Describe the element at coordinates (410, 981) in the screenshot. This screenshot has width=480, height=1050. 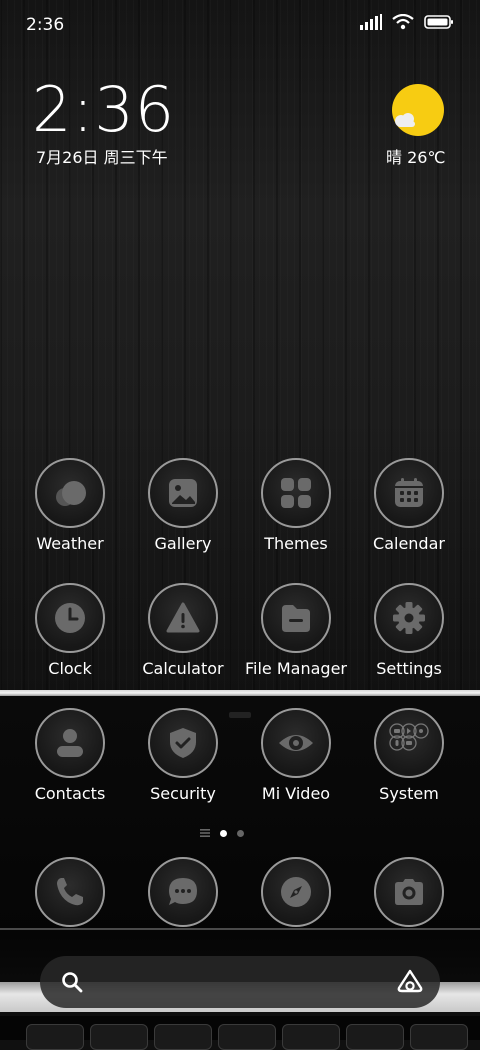
I see `assistant-icon` at that location.